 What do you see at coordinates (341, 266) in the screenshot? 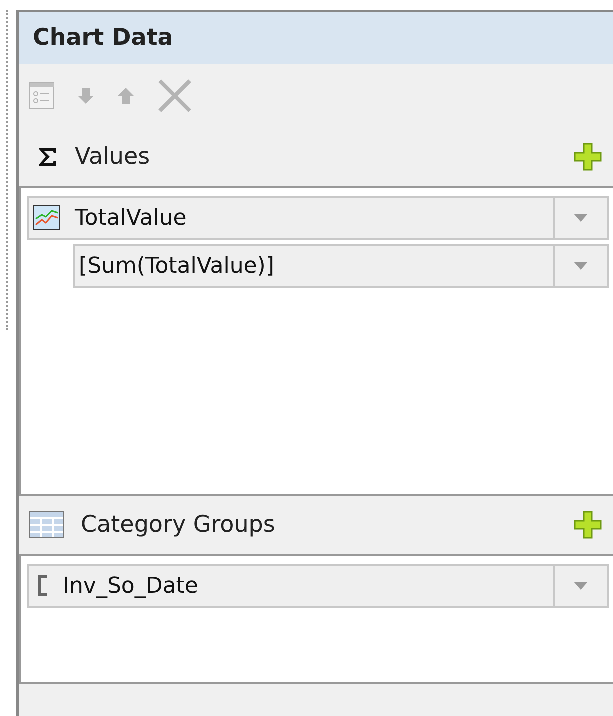
I see `field-dropdown: [Sum(TotalValue)]` at bounding box center [341, 266].